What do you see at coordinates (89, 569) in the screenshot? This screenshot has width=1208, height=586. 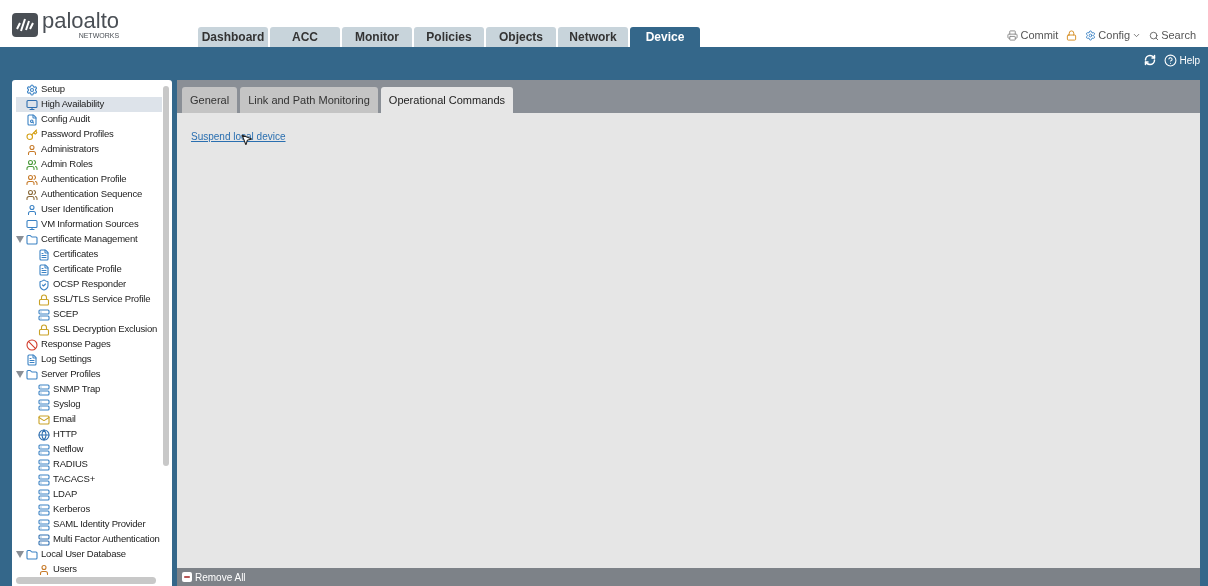 I see `tree-item: Users` at bounding box center [89, 569].